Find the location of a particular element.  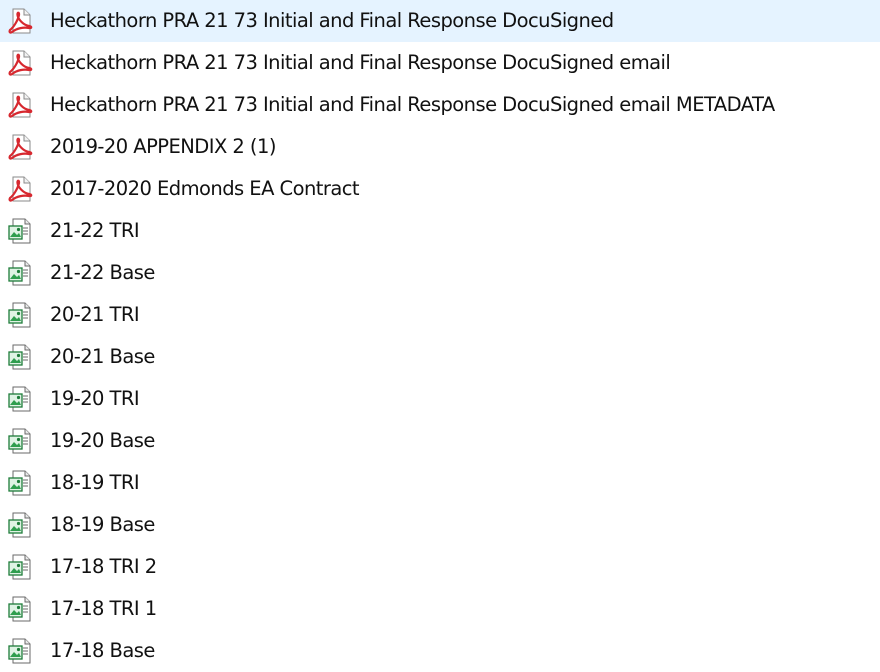

file-row: 2019-20 APPENDIX 2 (1) is located at coordinates (440, 147).